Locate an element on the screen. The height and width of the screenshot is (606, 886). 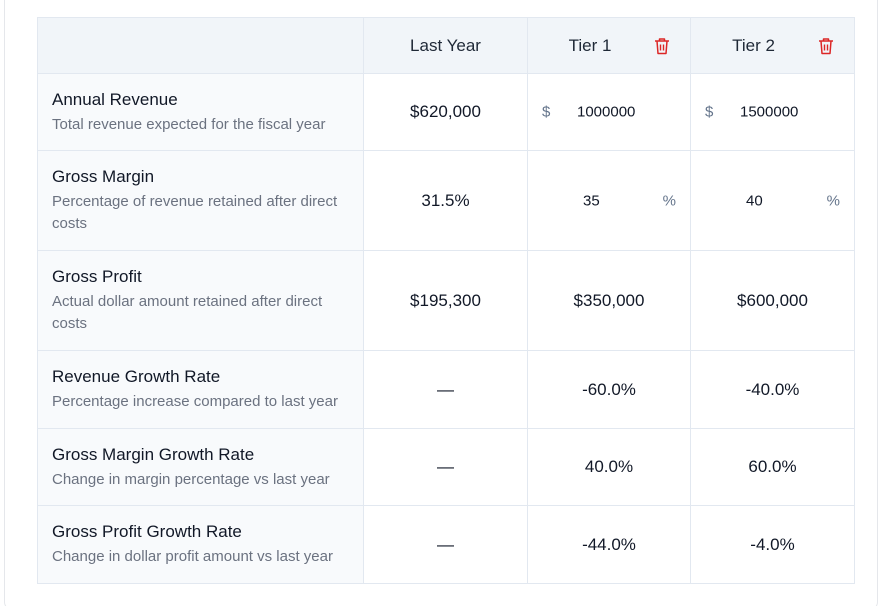
gross-margin-last-year: 31.5% is located at coordinates (445, 200).